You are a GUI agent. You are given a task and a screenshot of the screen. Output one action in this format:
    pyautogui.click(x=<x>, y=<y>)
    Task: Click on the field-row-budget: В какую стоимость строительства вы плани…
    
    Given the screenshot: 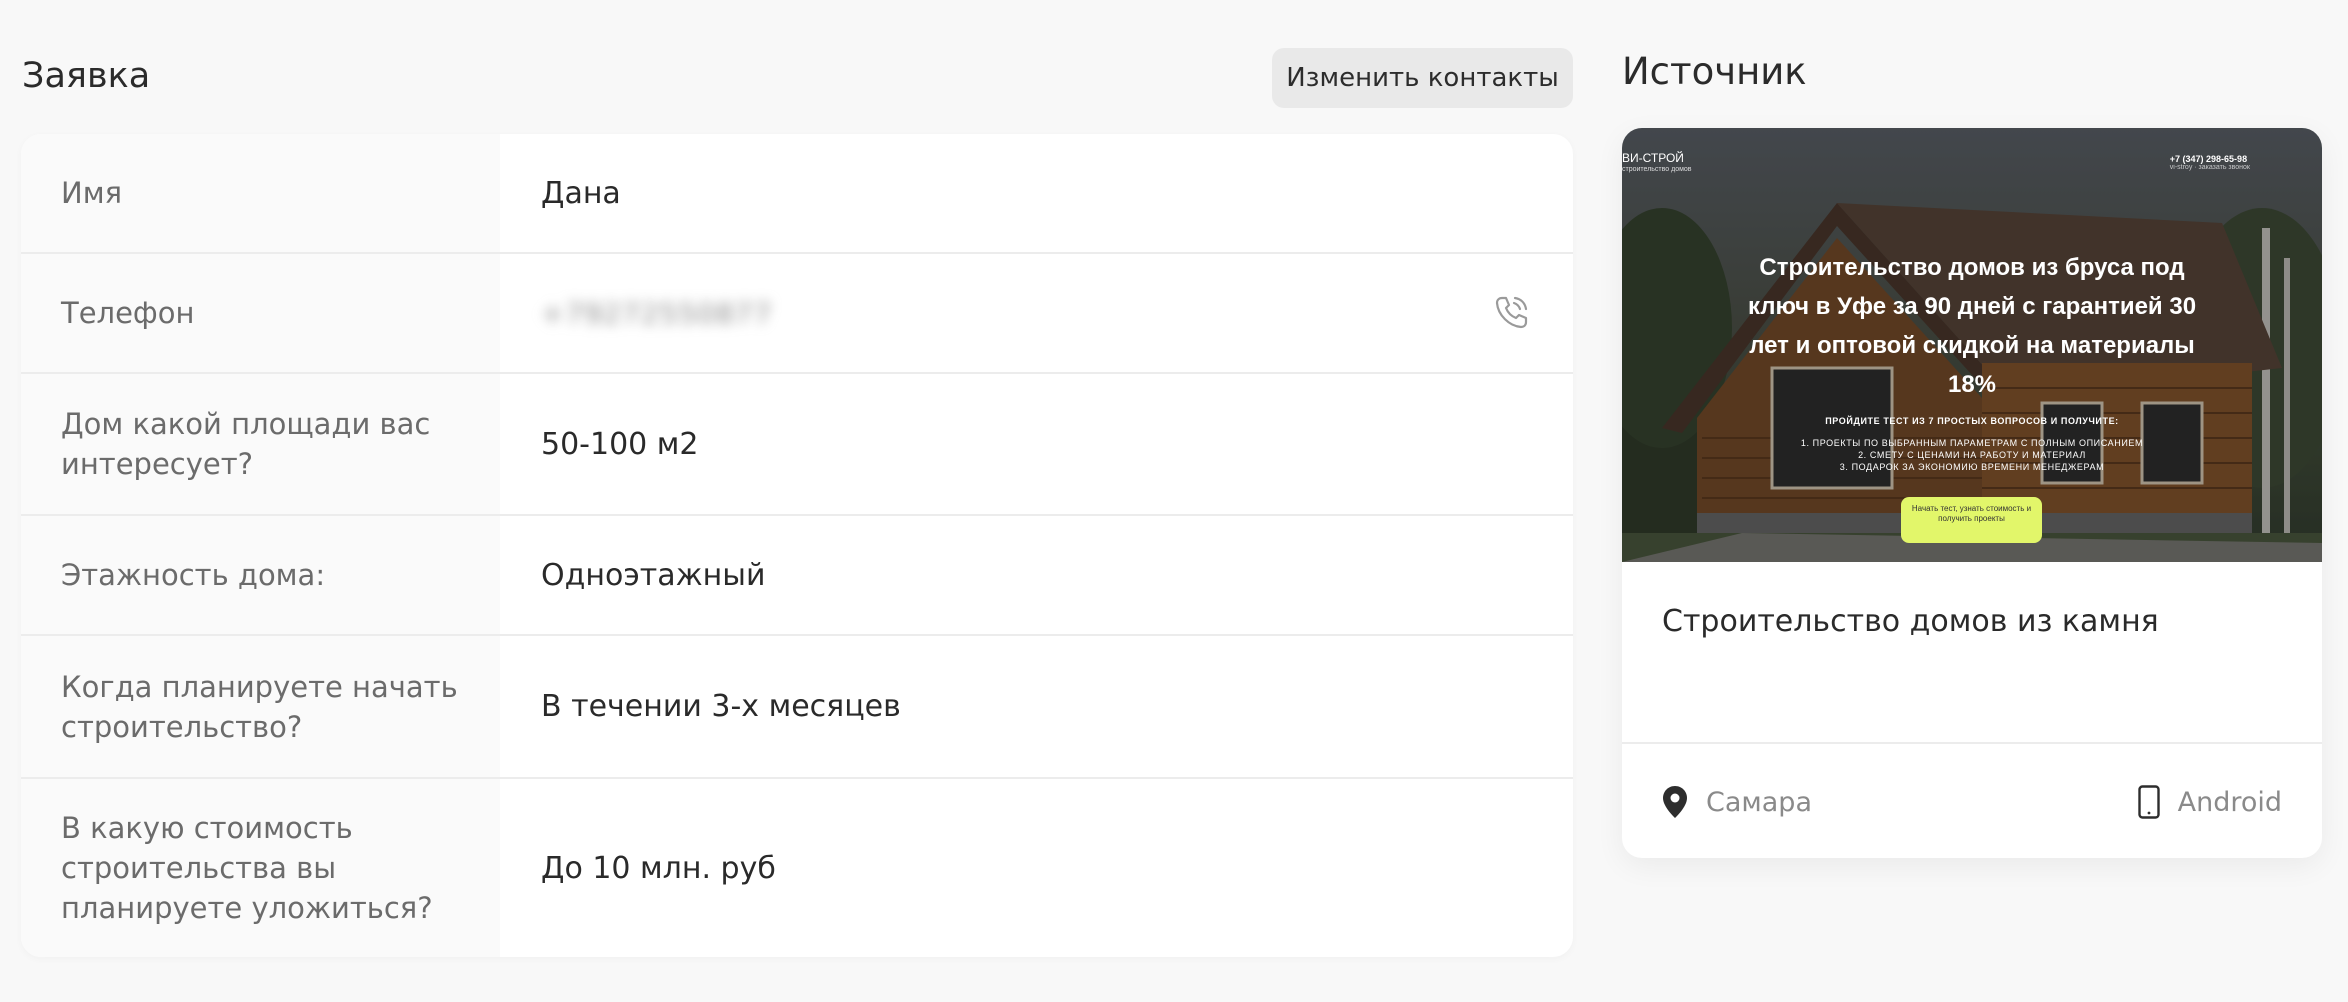 What is the action you would take?
    pyautogui.click(x=797, y=868)
    